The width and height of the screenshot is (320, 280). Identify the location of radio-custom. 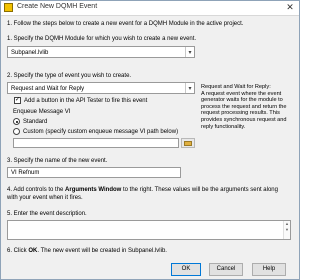
(16, 131).